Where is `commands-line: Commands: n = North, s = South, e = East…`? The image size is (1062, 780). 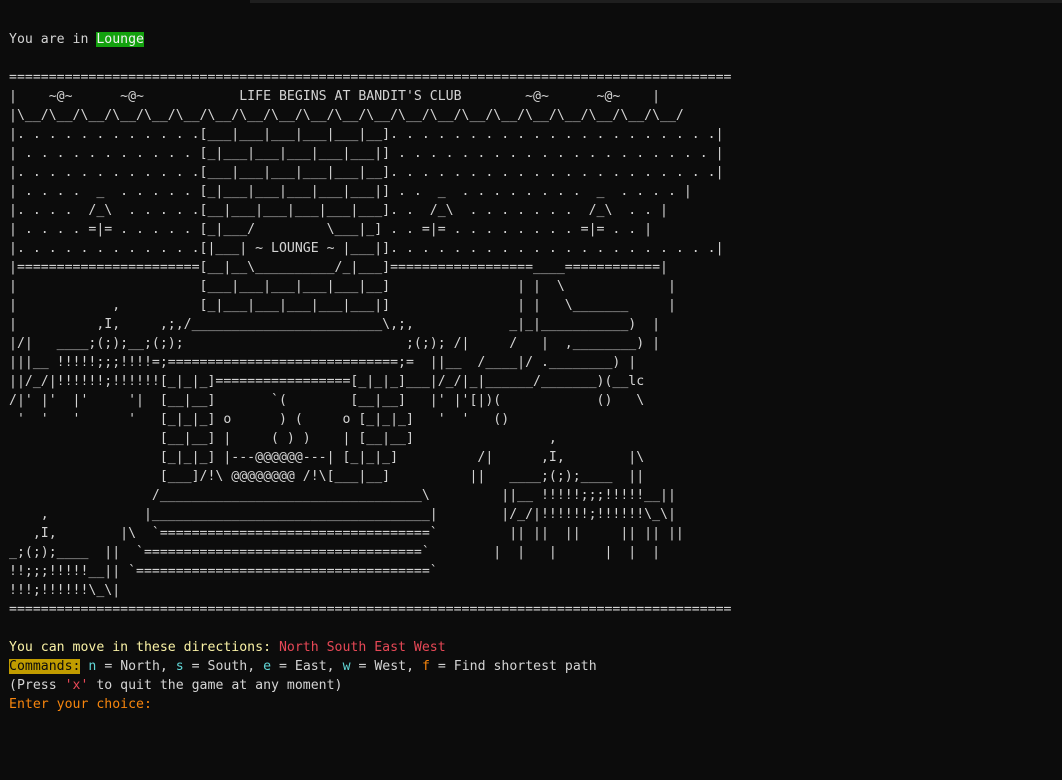
commands-line: Commands: n = North, s = South, e = East… is located at coordinates (303, 666).